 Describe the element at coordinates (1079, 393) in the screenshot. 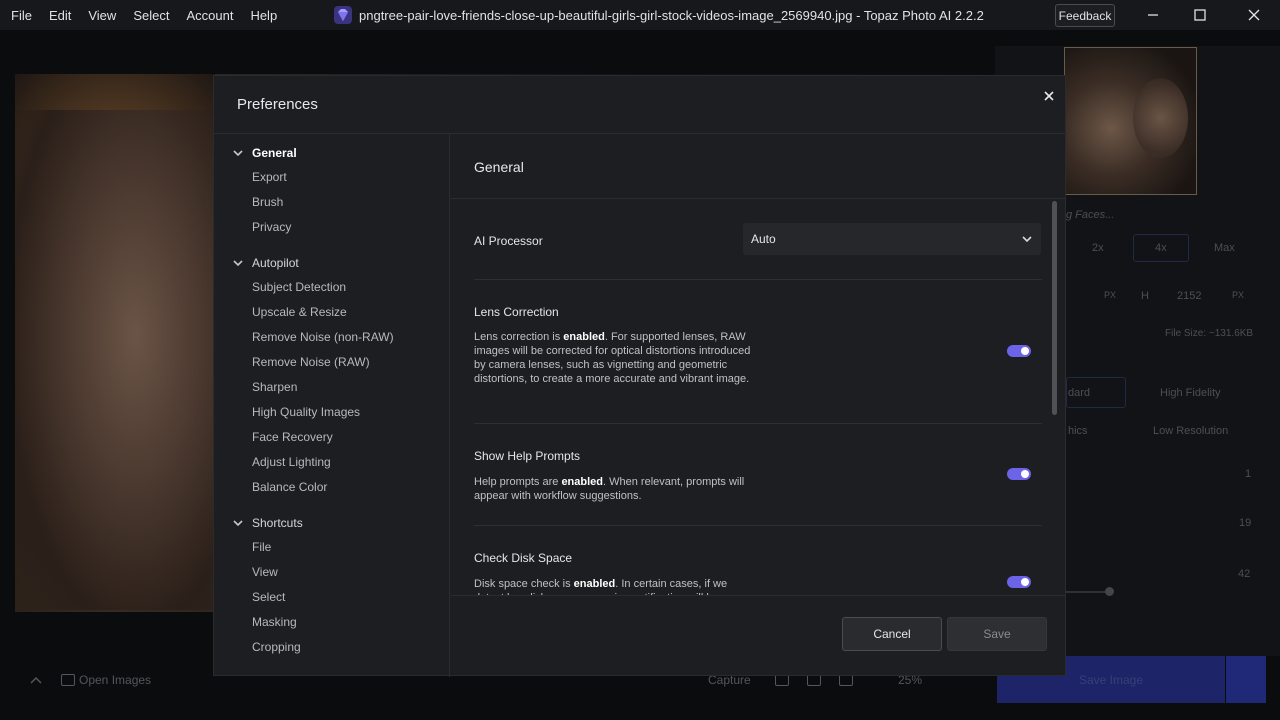

I see `model-standard: dard` at that location.